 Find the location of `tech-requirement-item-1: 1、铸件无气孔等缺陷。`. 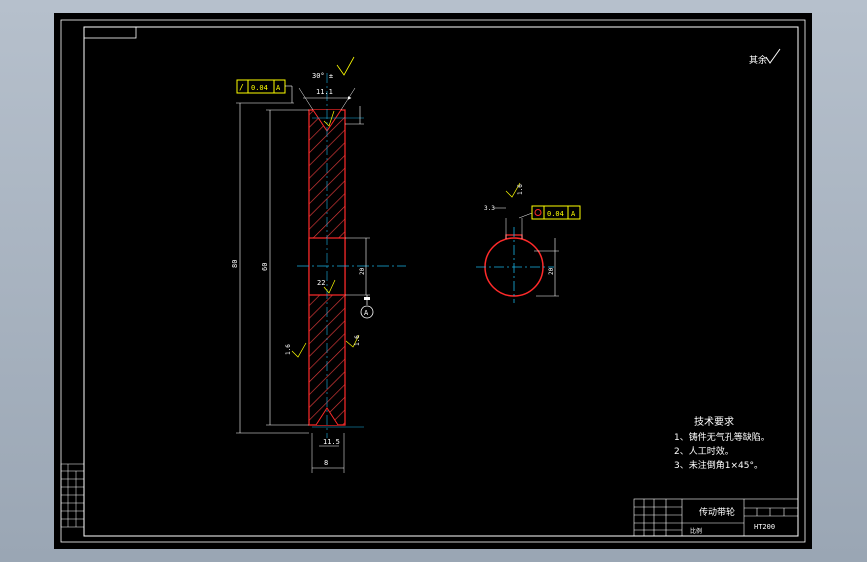

tech-requirement-item-1: 1、铸件无气孔等缺陷。 is located at coordinates (722, 437).